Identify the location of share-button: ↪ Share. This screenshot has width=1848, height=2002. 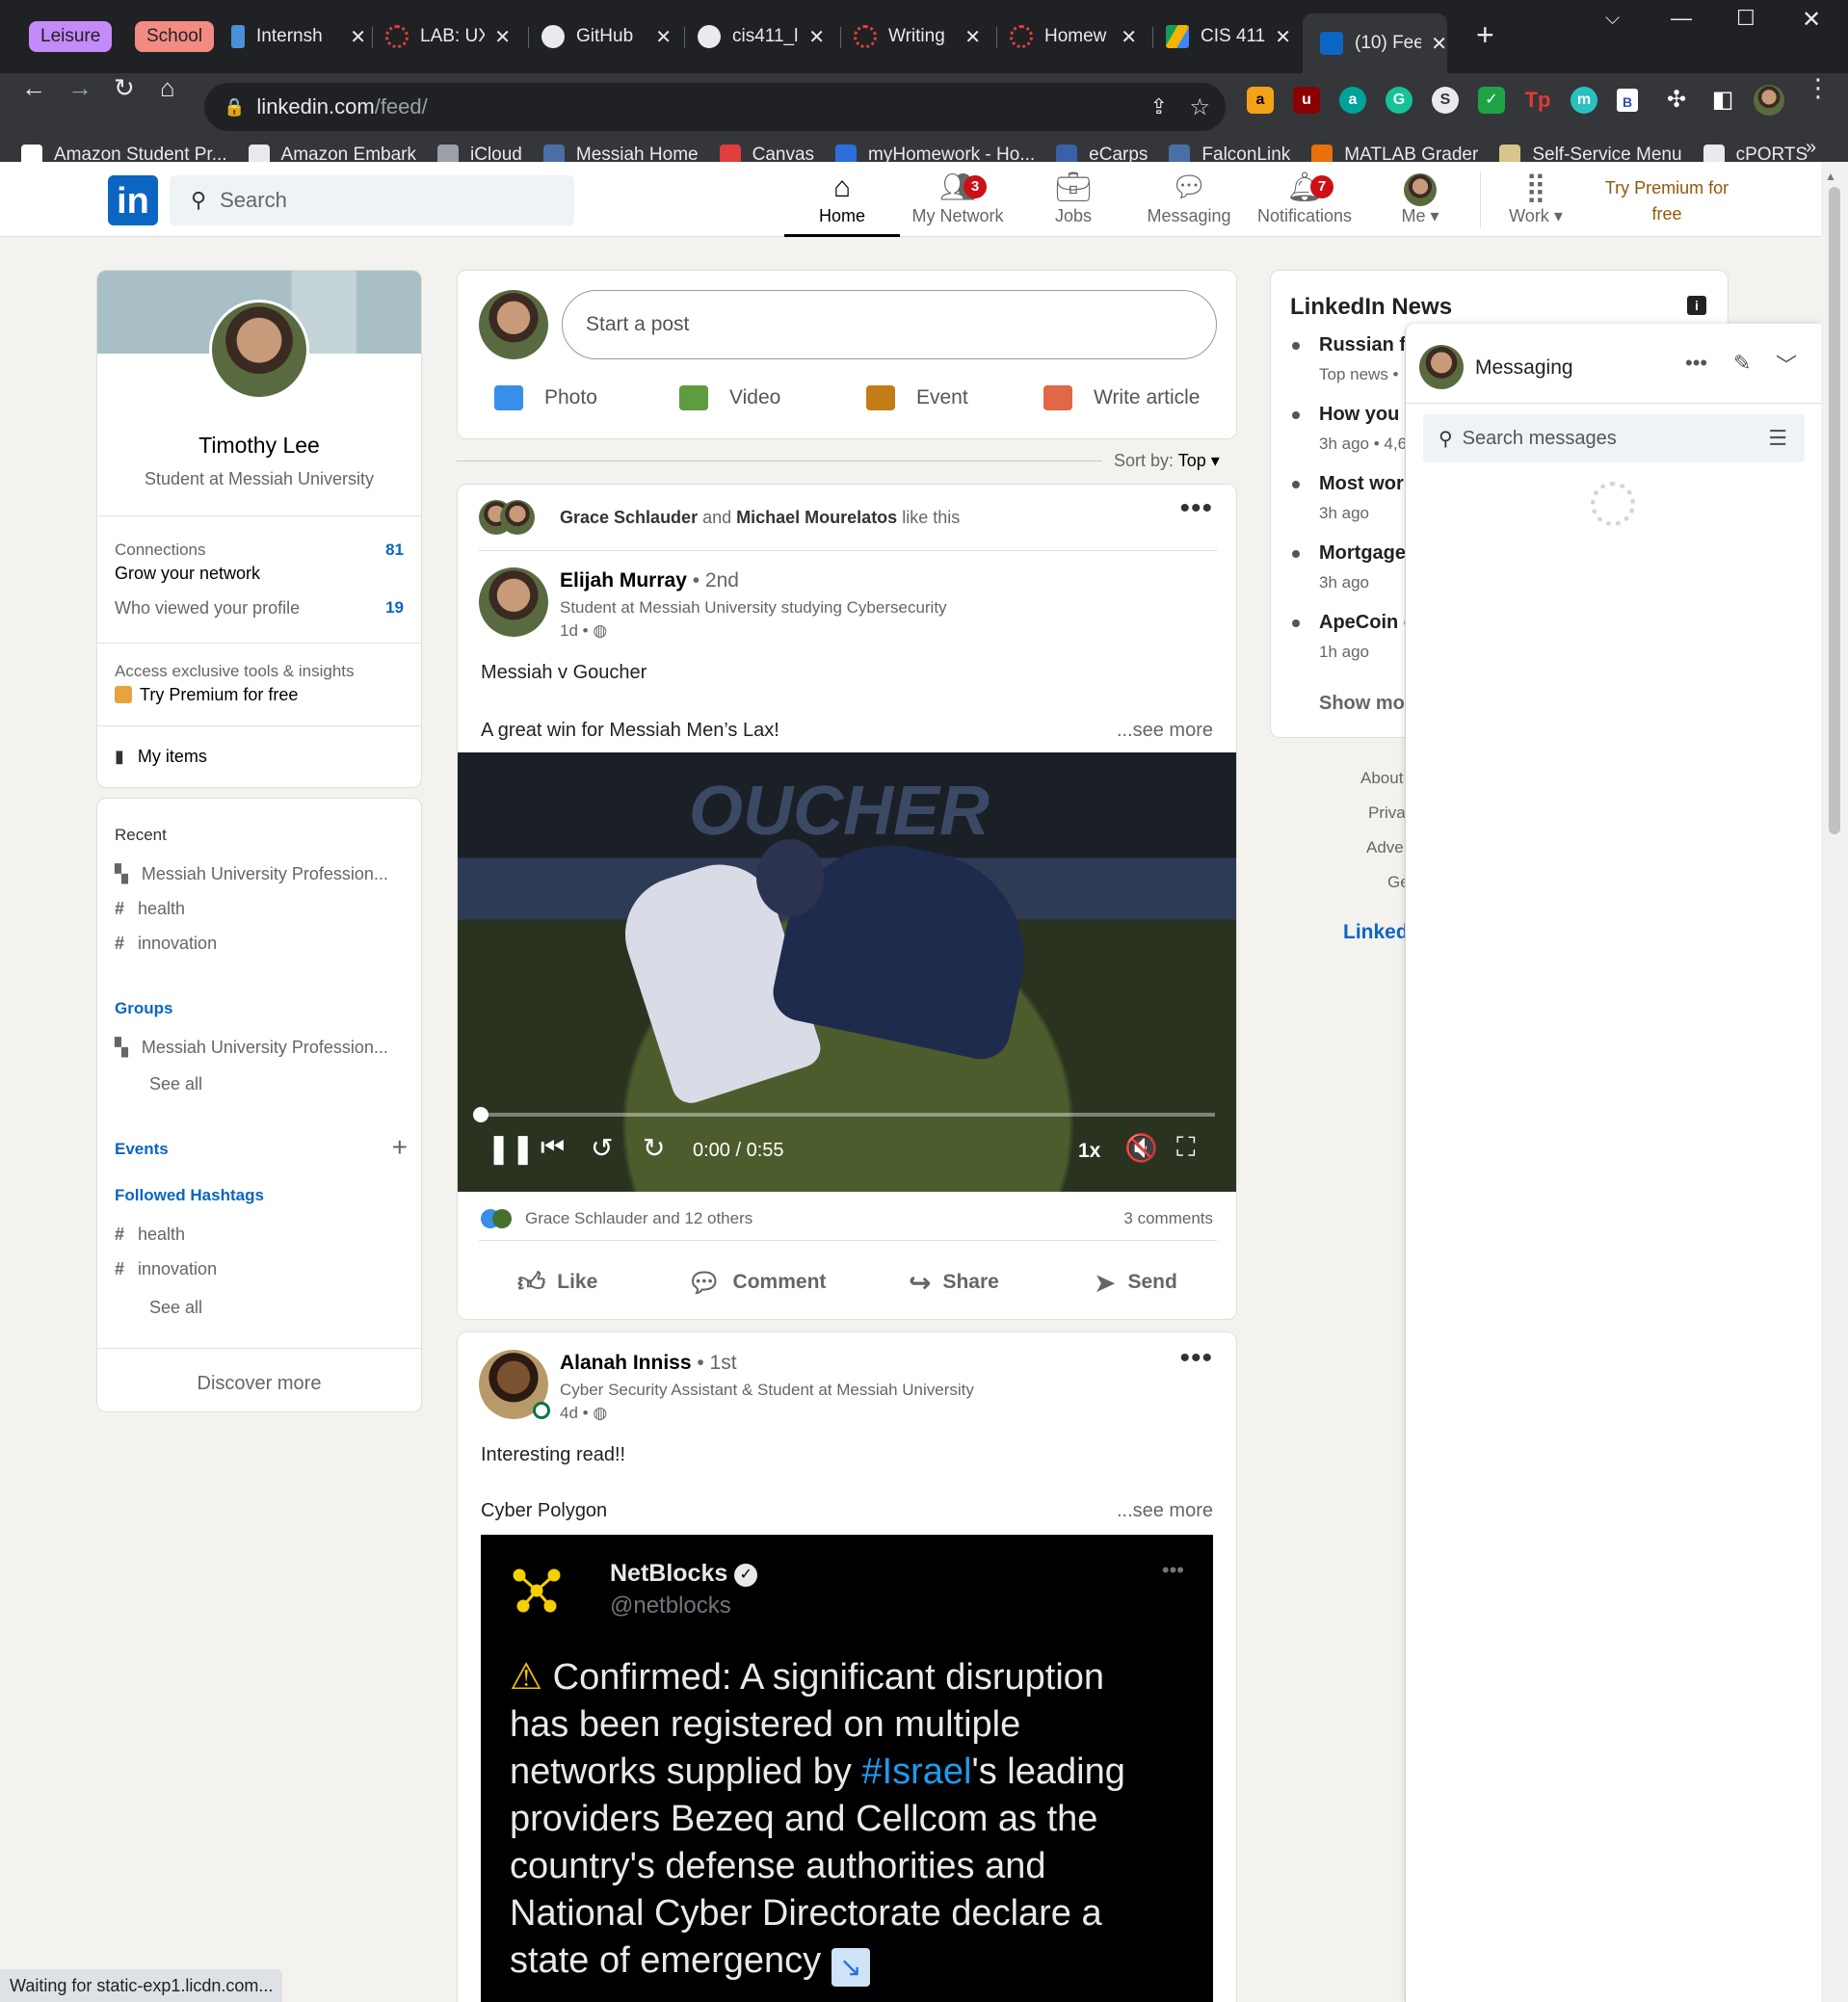
(954, 1282).